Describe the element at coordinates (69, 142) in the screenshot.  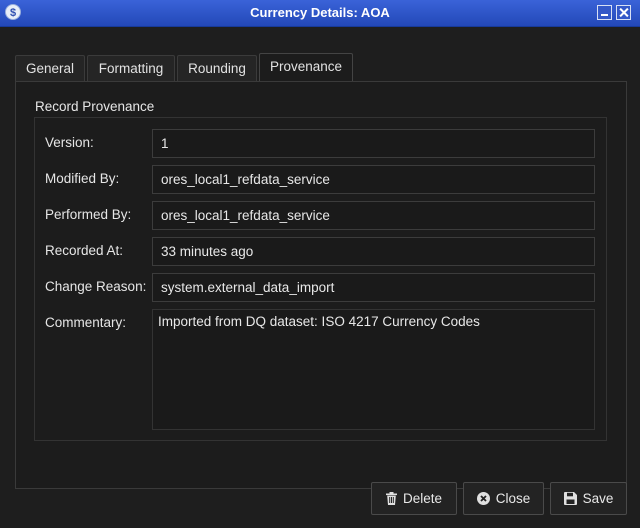
I see `version-label: Version:` at that location.